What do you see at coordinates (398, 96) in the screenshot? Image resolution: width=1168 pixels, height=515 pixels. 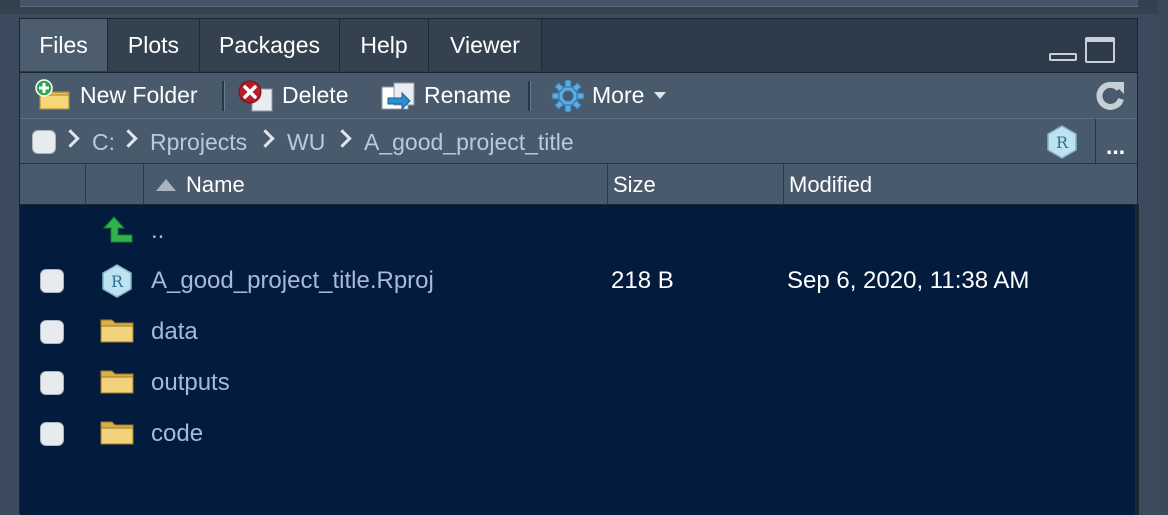 I see `rename-icon` at bounding box center [398, 96].